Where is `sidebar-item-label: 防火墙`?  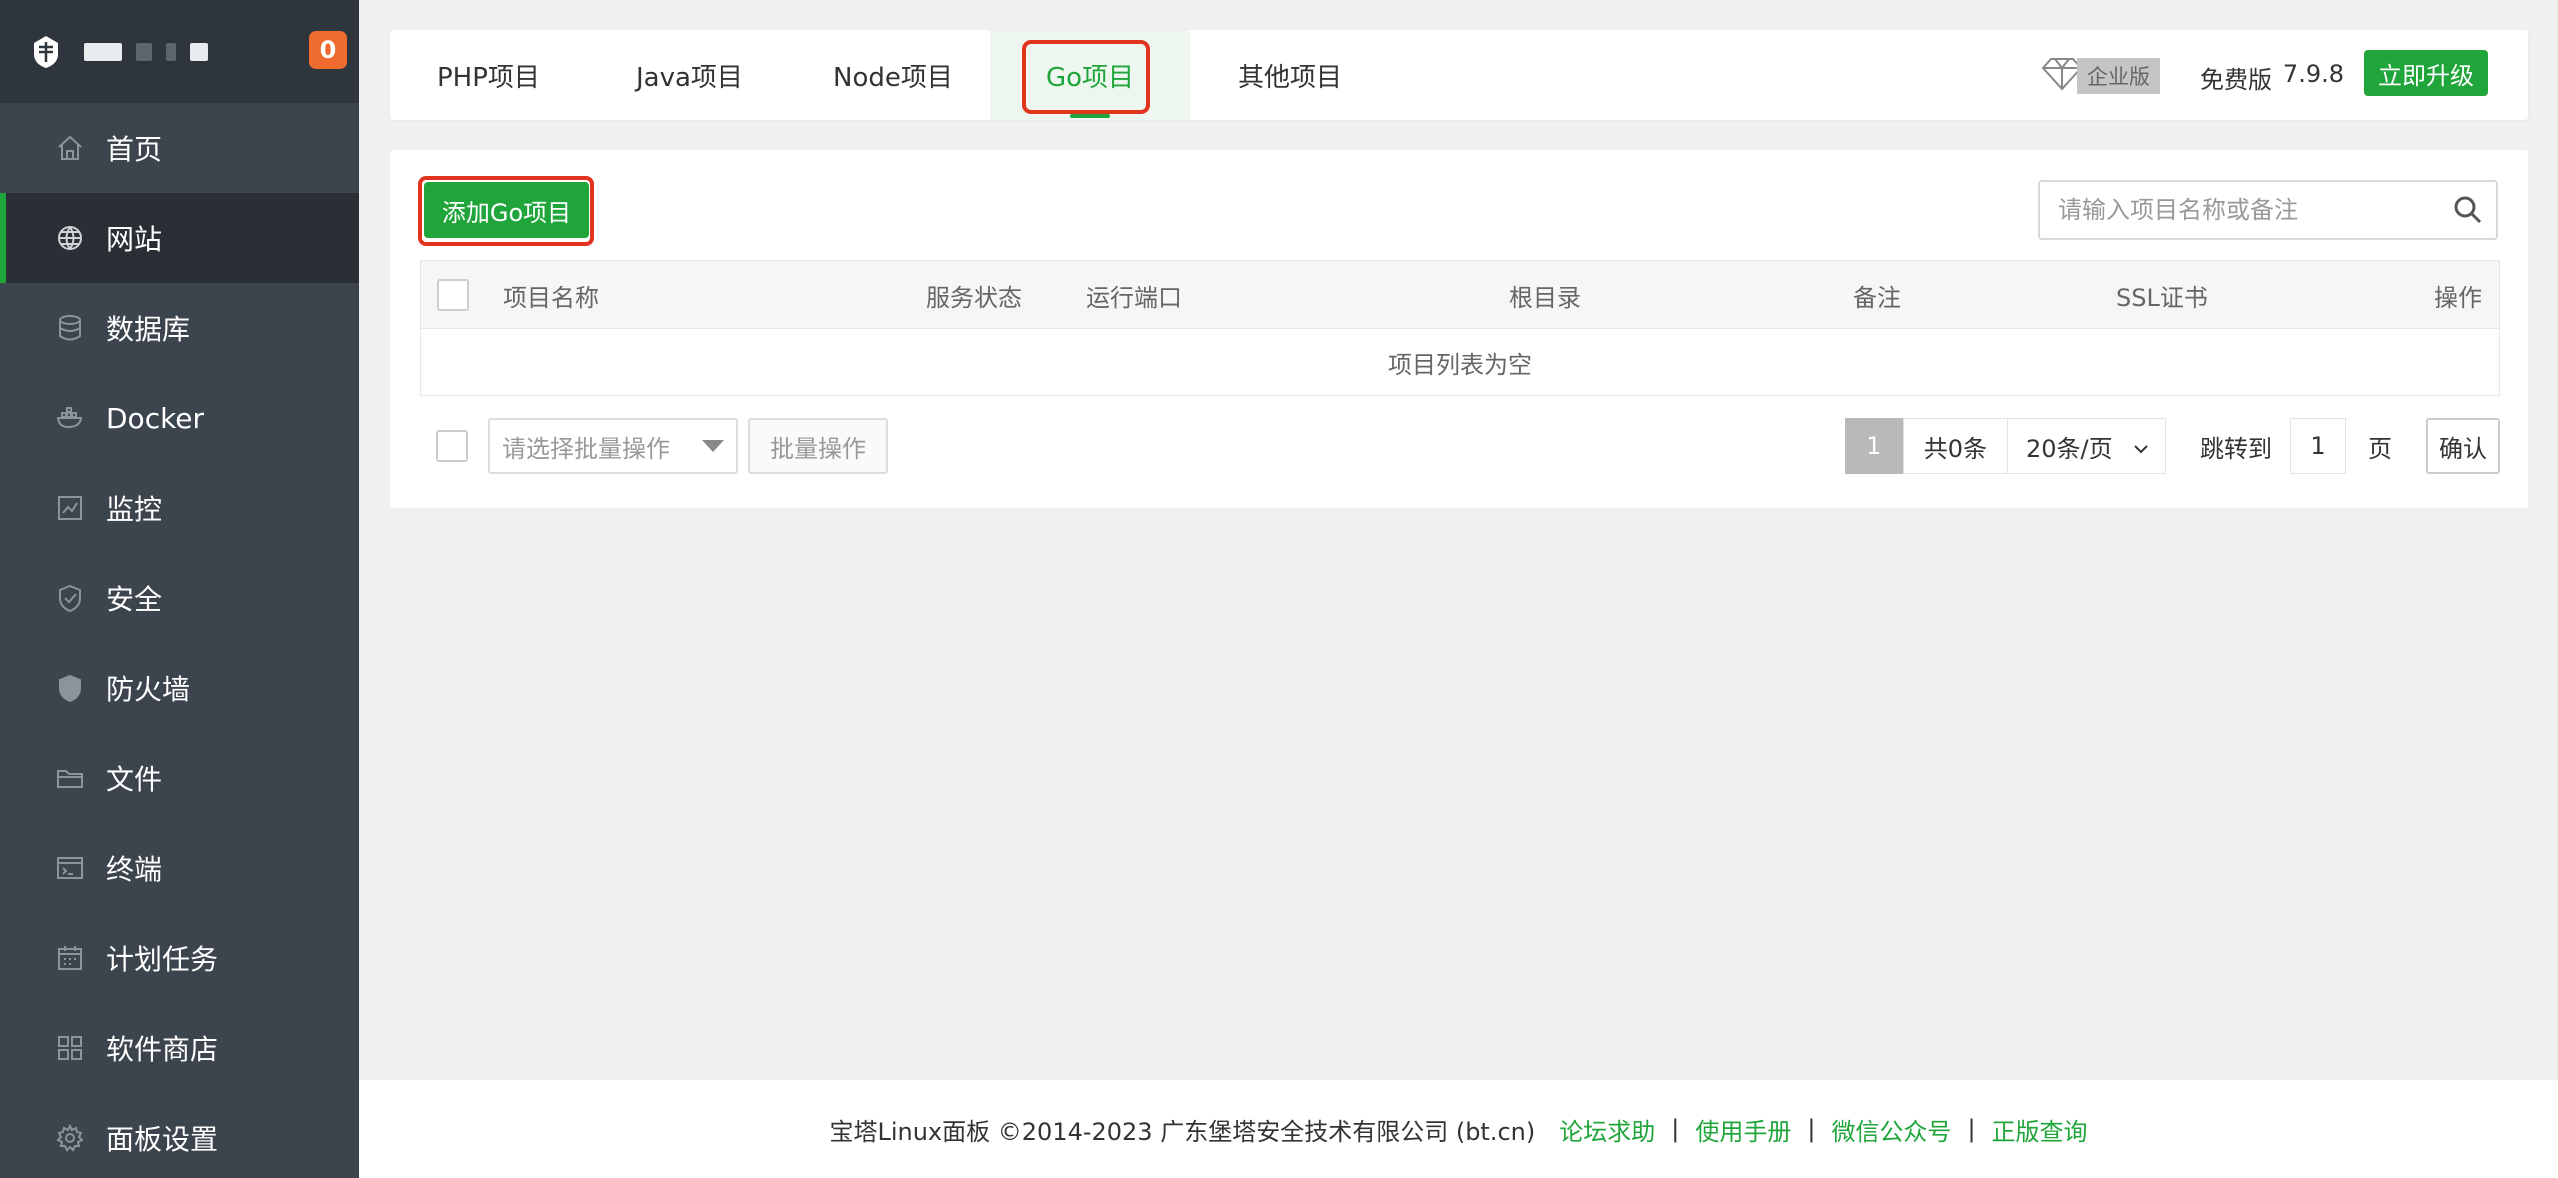
sidebar-item-label: 防火墙 is located at coordinates (148, 689).